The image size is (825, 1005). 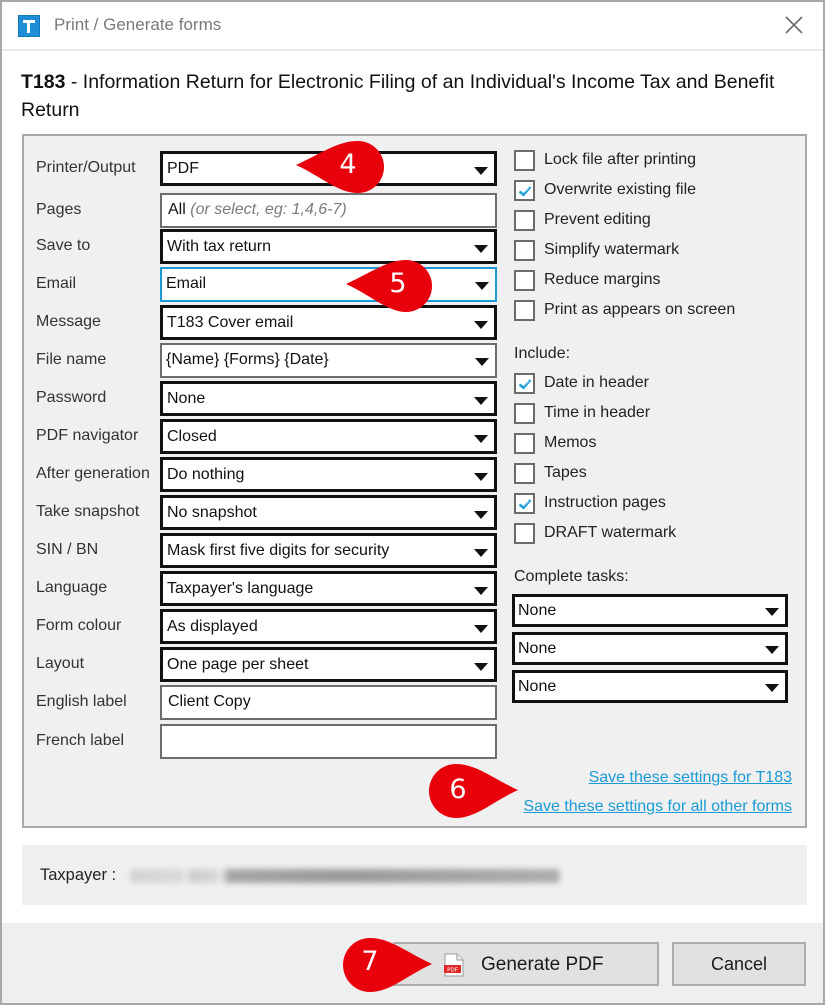 I want to click on overwrite-existing-file-checkbox, so click(x=524, y=190).